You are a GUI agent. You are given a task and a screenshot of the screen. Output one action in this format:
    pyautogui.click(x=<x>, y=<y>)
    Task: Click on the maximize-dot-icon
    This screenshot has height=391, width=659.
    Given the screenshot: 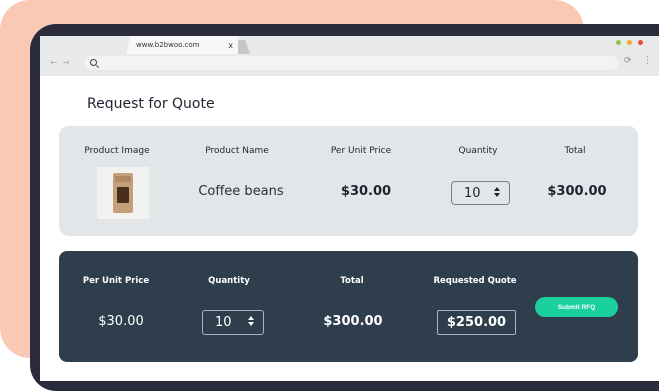 What is the action you would take?
    pyautogui.click(x=618, y=42)
    